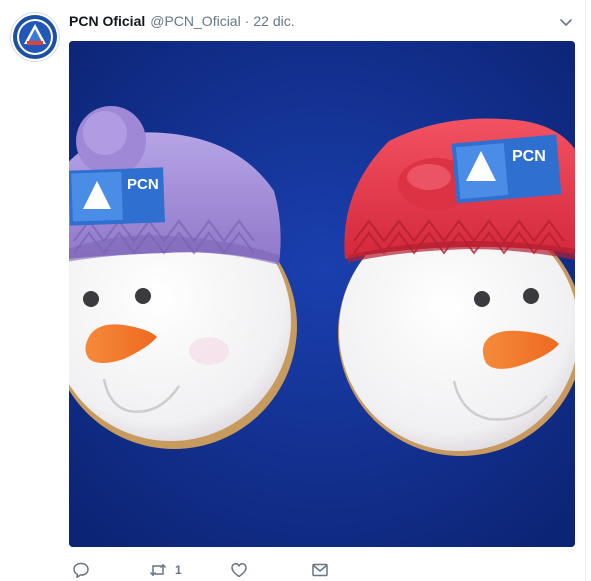 This screenshot has width=591, height=581. I want to click on envelope-icon, so click(320, 570).